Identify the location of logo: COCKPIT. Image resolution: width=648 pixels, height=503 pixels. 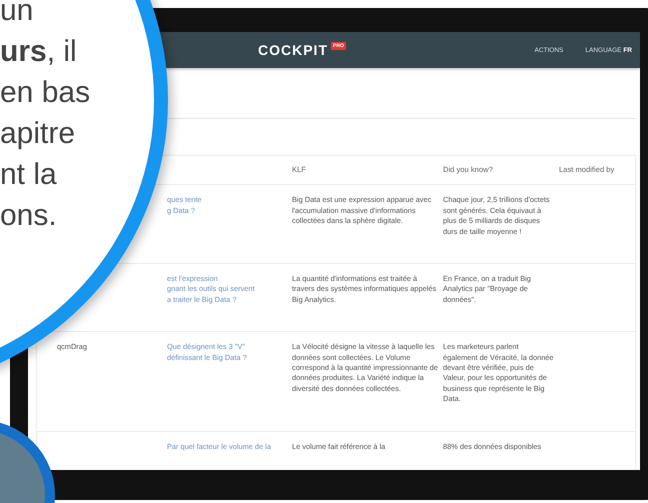
(293, 50).